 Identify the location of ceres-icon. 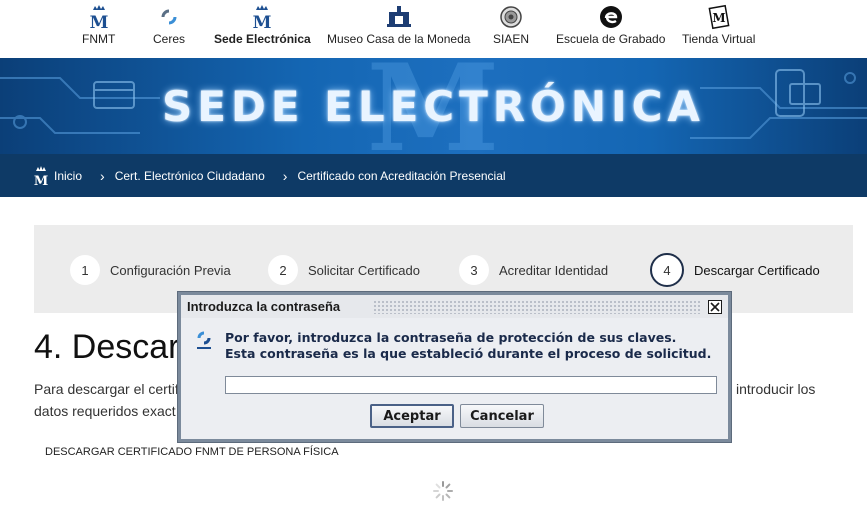
(169, 17).